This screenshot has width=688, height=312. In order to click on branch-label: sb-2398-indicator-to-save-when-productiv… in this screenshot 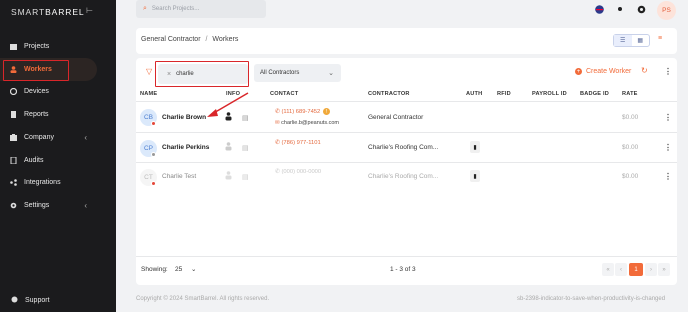, I will do `click(591, 299)`.